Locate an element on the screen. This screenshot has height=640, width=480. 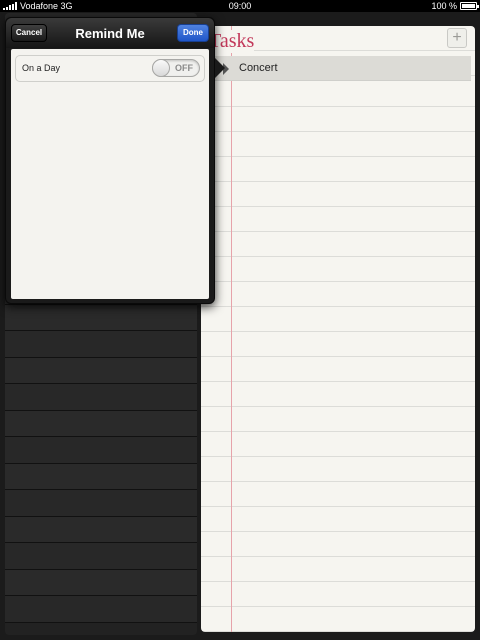
battery-percent: 100 % is located at coordinates (444, 6).